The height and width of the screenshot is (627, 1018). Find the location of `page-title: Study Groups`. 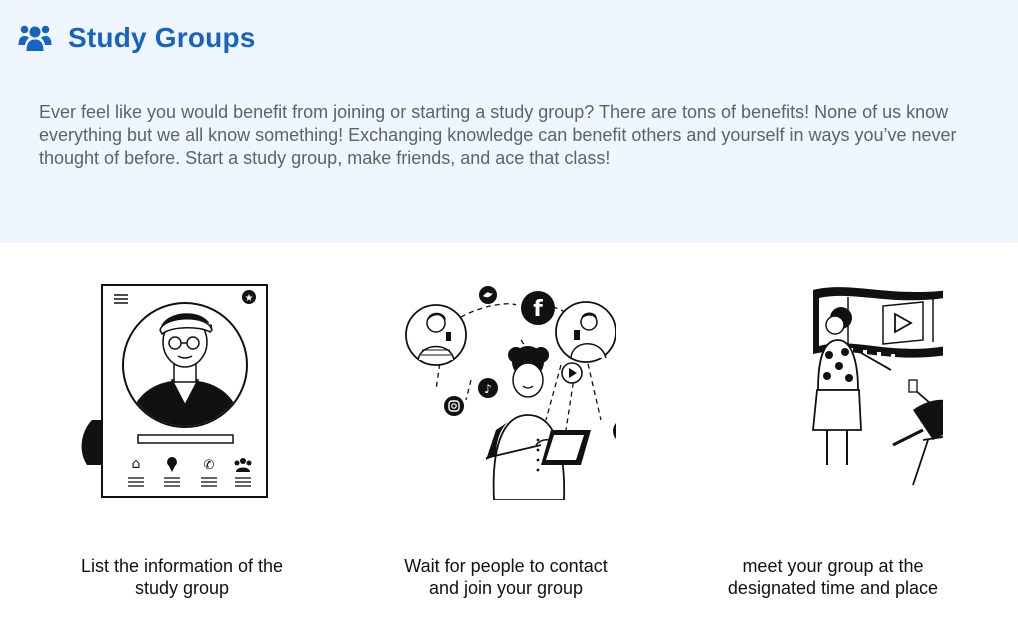

page-title: Study Groups is located at coordinates (162, 37).